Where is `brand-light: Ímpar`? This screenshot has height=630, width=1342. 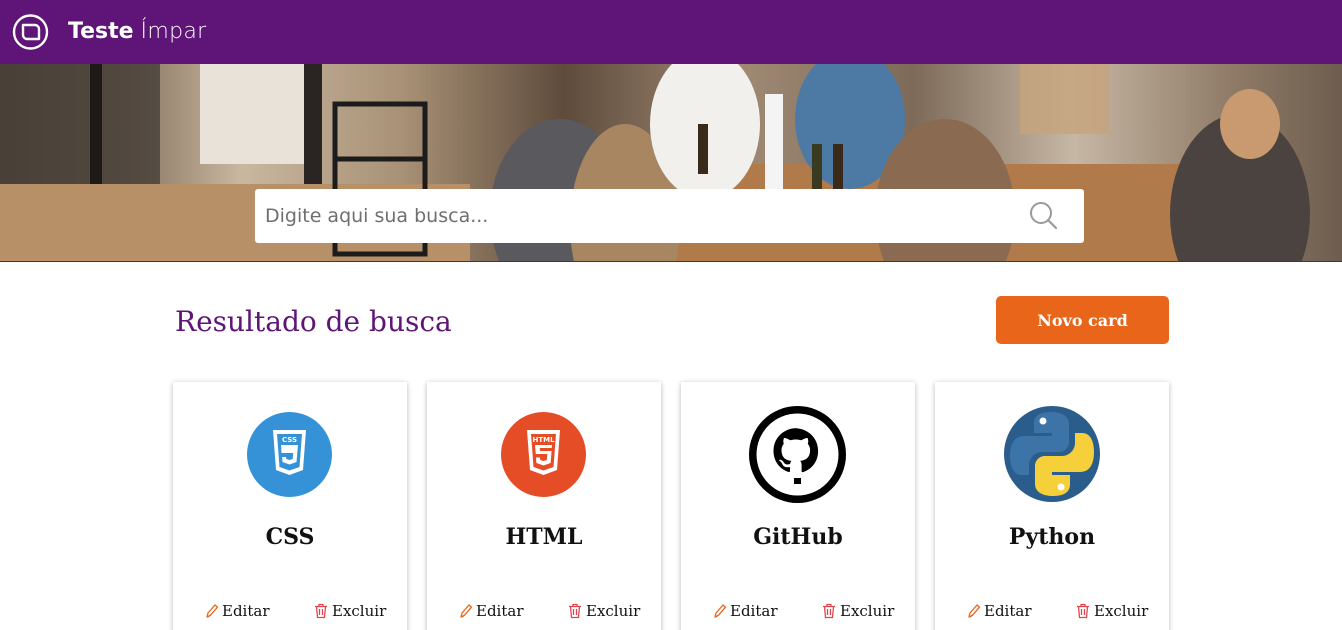
brand-light: Ímpar is located at coordinates (173, 31).